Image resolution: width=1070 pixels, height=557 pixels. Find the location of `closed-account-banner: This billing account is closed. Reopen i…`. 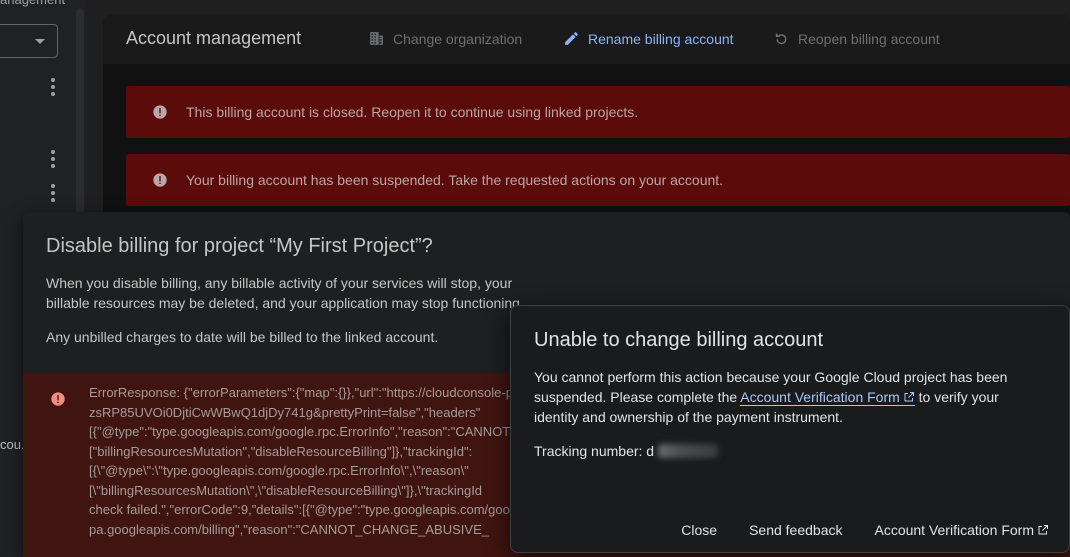

closed-account-banner: This billing account is closed. Reopen i… is located at coordinates (598, 112).